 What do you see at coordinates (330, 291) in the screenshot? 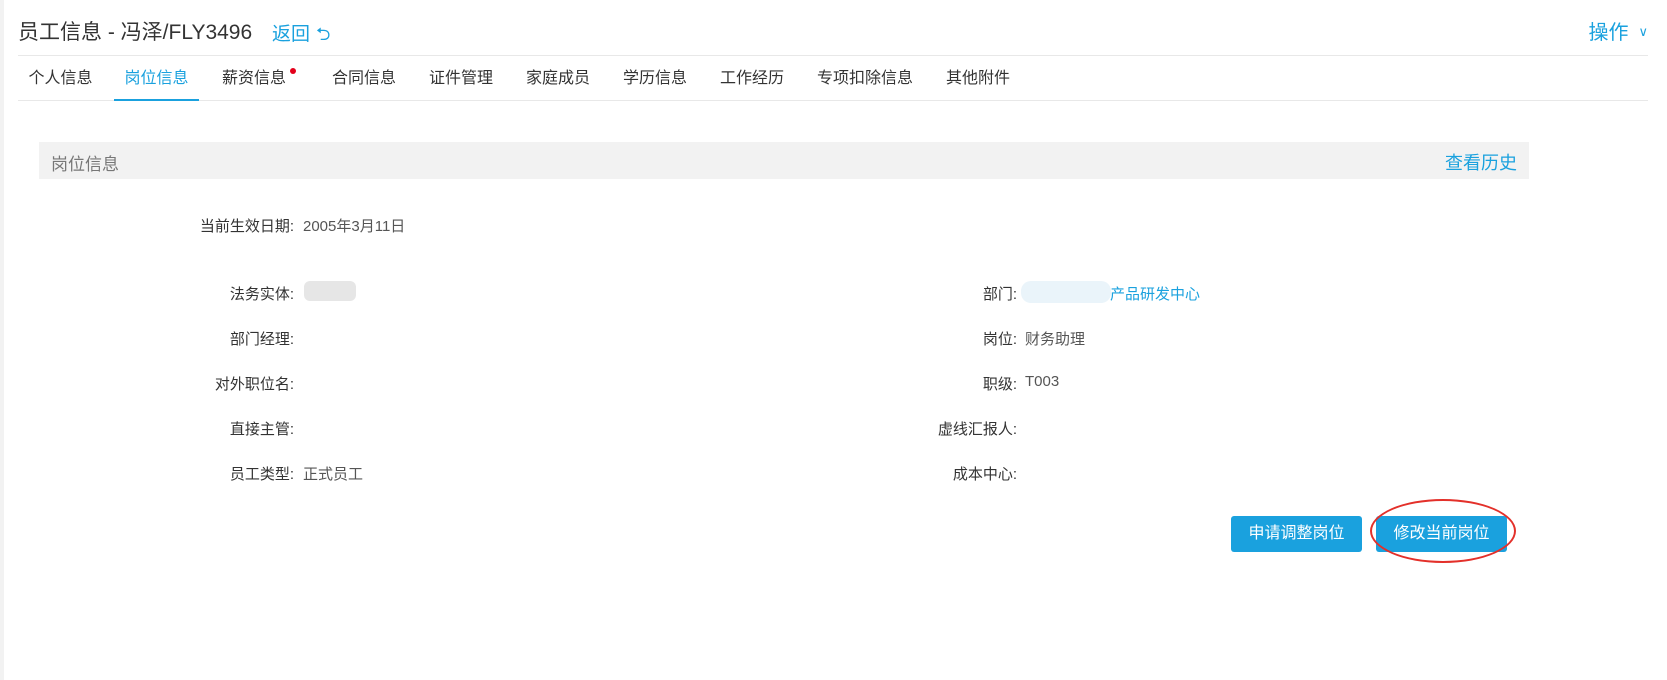
I see `redacted-legal-entity-value` at bounding box center [330, 291].